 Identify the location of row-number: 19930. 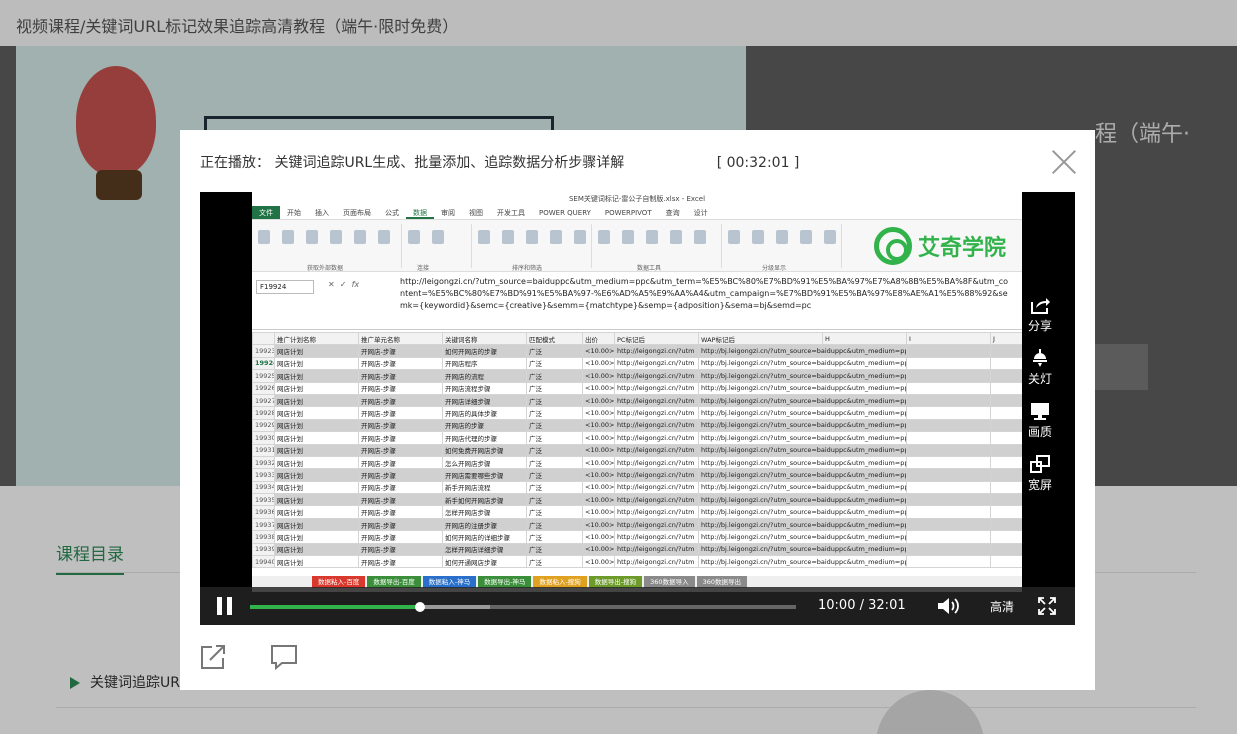
(263, 438).